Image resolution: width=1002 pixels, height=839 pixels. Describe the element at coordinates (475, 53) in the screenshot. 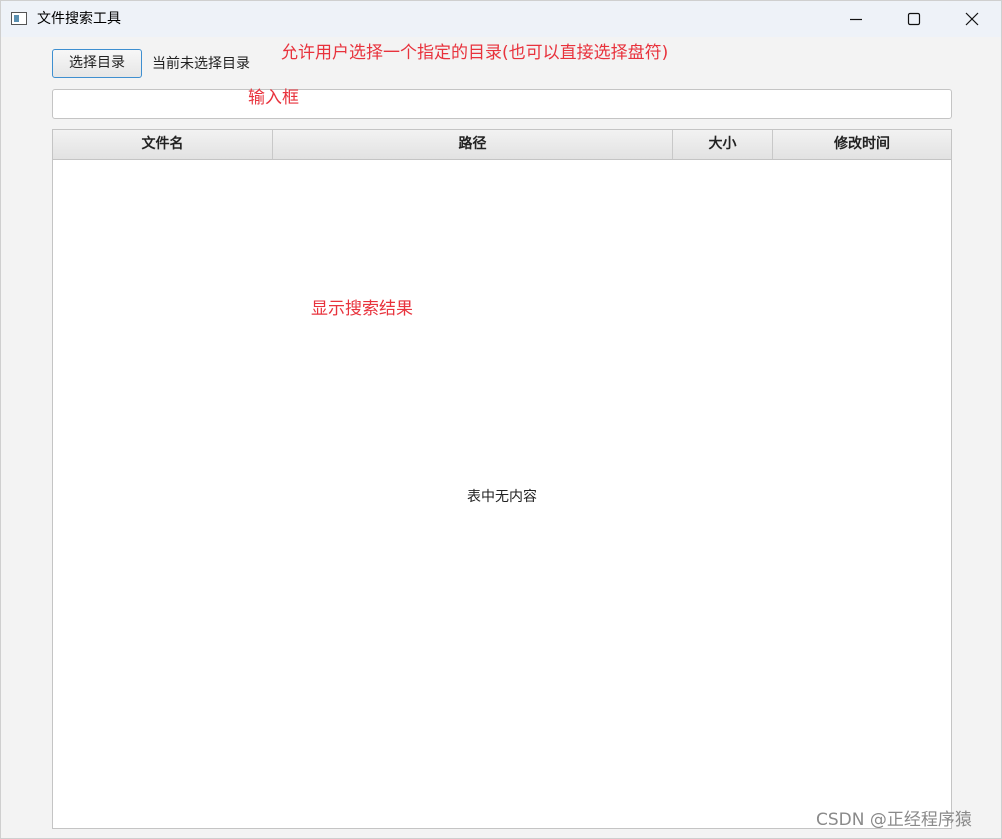

I see `choose-dir-annotation: 允许用户选择一个指定的目录(也可以直接选择盘符)` at that location.